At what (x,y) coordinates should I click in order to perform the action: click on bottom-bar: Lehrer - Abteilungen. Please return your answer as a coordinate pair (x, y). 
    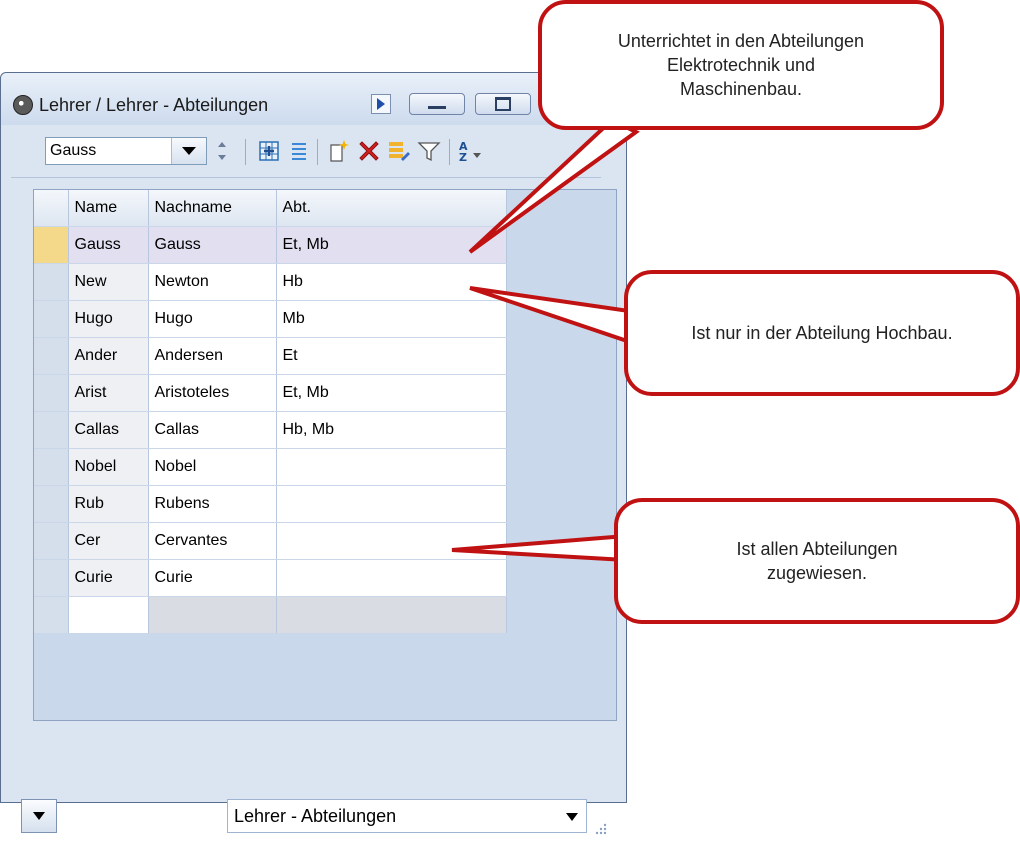
    Looking at the image, I should click on (311, 828).